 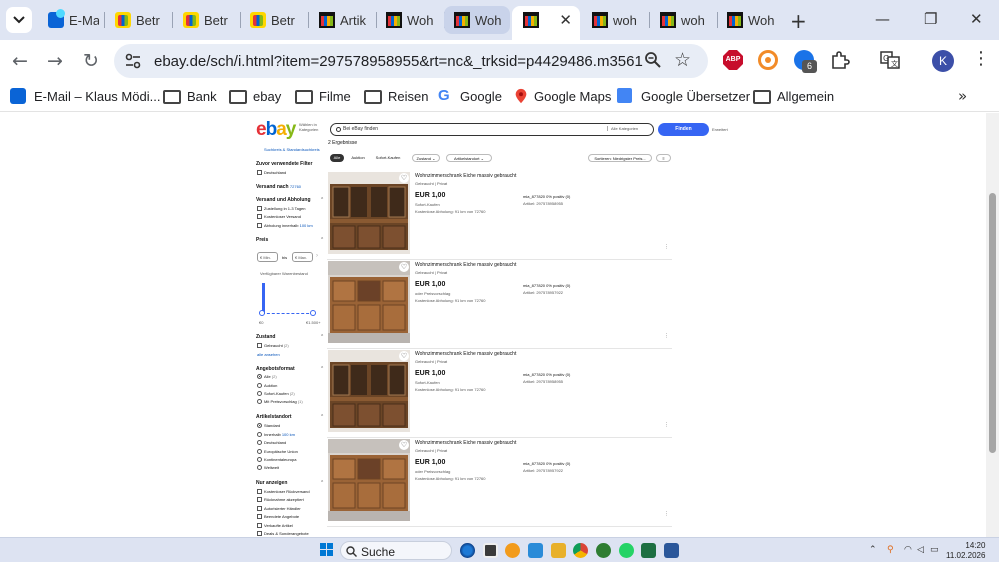 What do you see at coordinates (798, 21) in the screenshot?
I see `new-tab-button: +` at bounding box center [798, 21].